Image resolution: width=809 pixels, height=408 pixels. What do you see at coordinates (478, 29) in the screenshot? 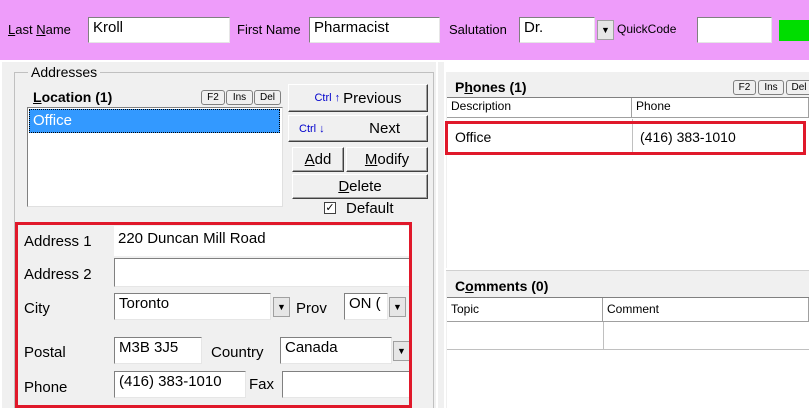
I see `salutation-label: Salutation` at bounding box center [478, 29].